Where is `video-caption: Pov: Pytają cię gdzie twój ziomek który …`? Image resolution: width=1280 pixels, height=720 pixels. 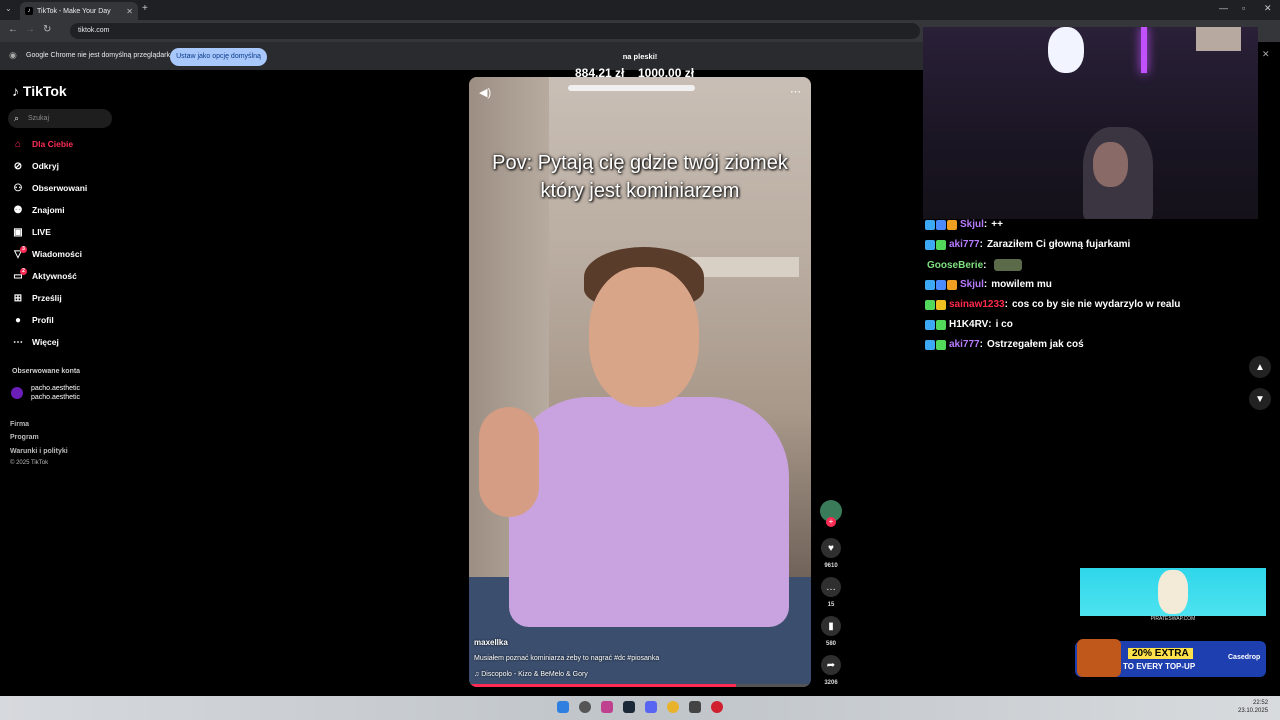 video-caption: Pov: Pytają cię gdzie twój ziomek który … is located at coordinates (640, 177).